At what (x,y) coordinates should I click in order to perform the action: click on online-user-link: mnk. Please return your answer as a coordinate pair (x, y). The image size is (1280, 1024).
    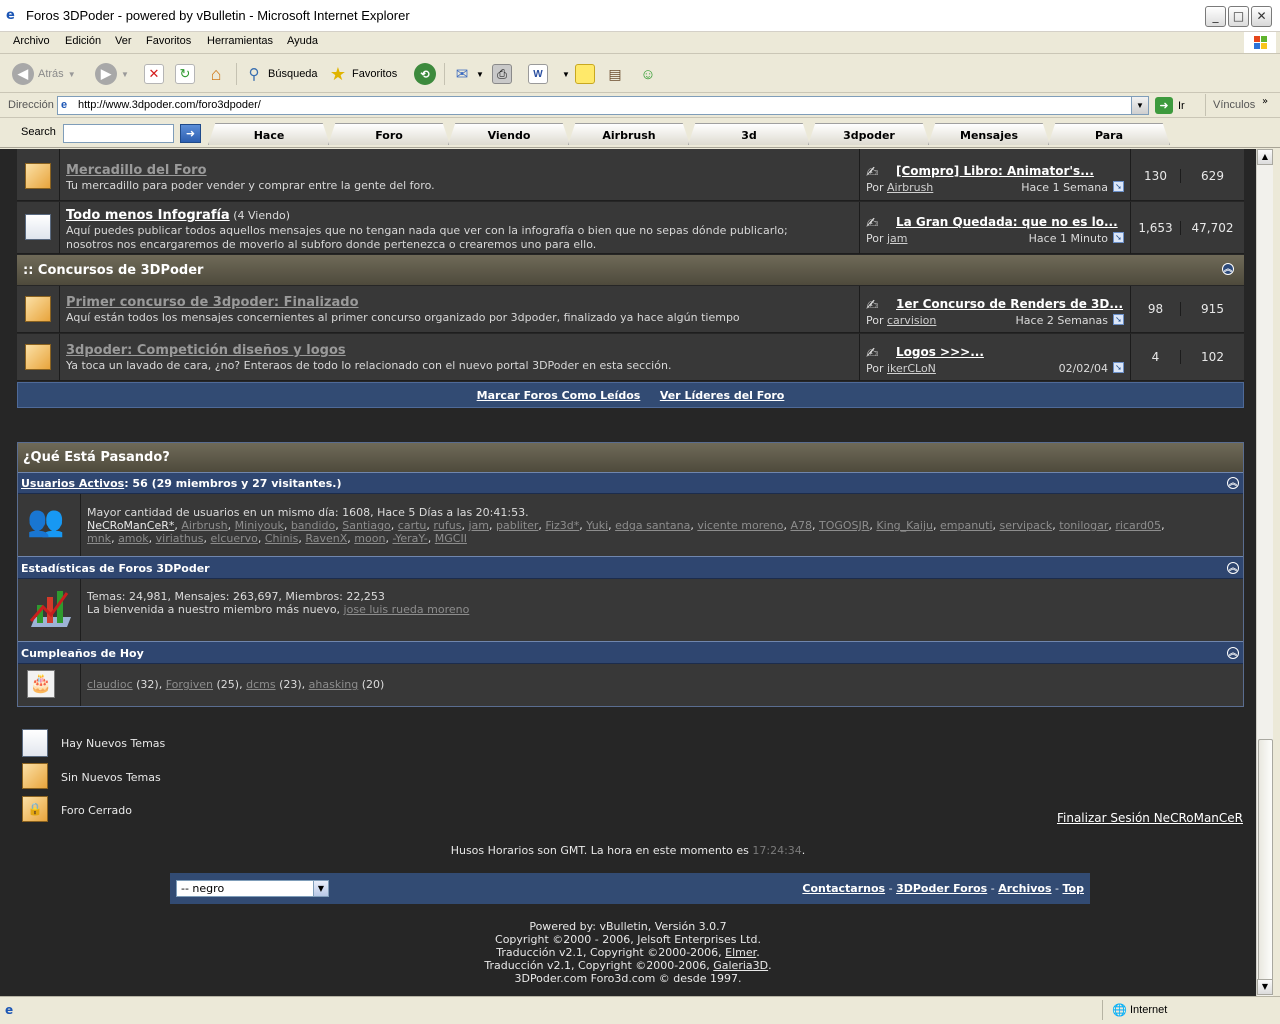
    Looking at the image, I should click on (99, 538).